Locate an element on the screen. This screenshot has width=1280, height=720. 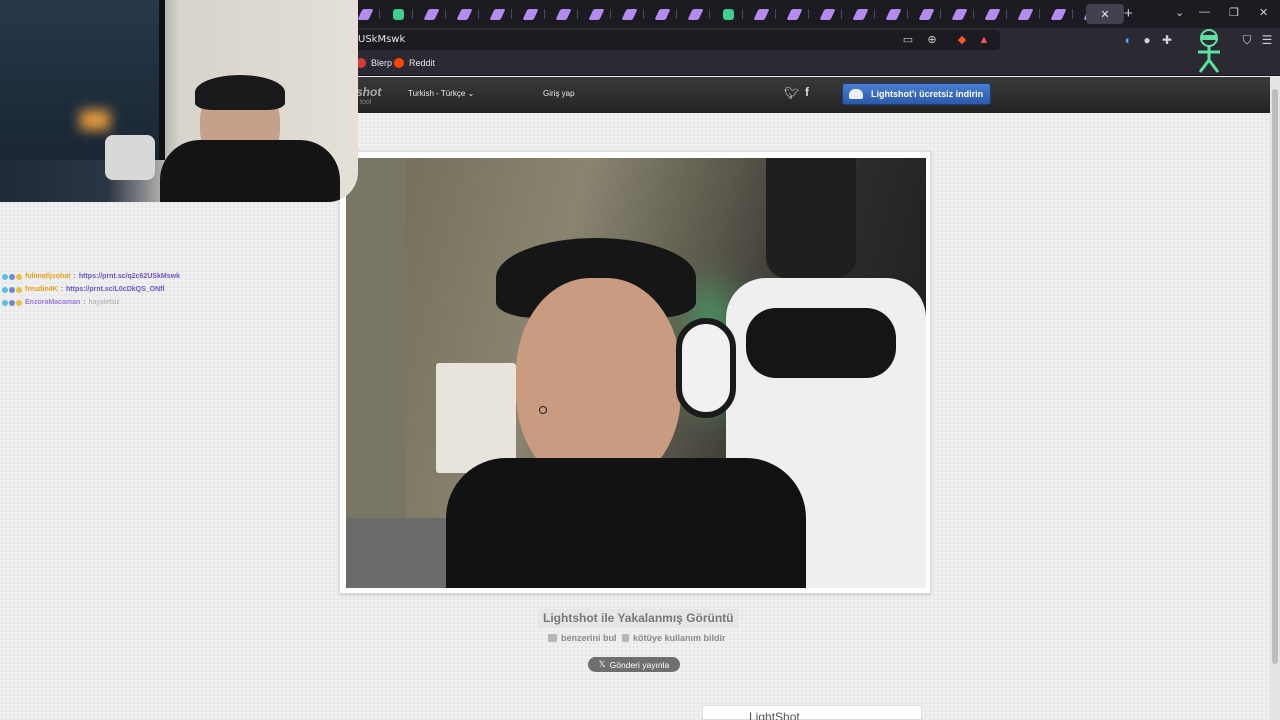
shield-icon: ⛉ is located at coordinates (1247, 40).